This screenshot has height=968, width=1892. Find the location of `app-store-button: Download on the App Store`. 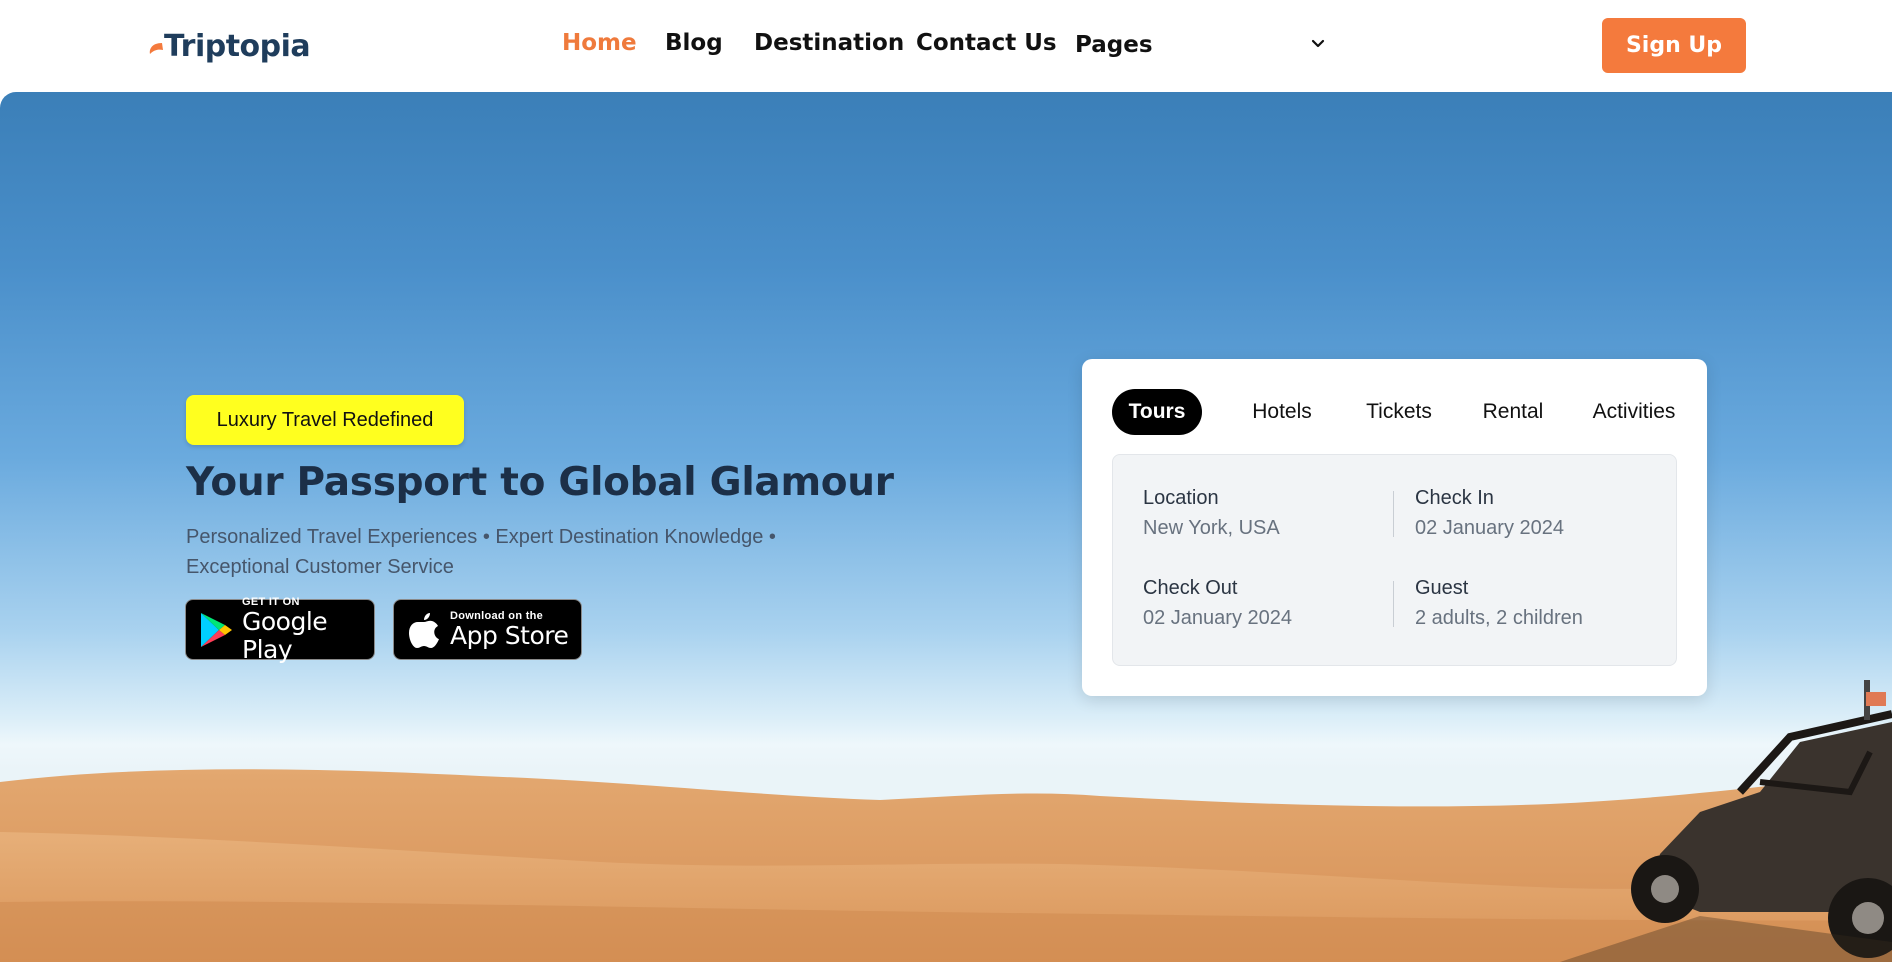

app-store-button: Download on the App Store is located at coordinates (487, 629).